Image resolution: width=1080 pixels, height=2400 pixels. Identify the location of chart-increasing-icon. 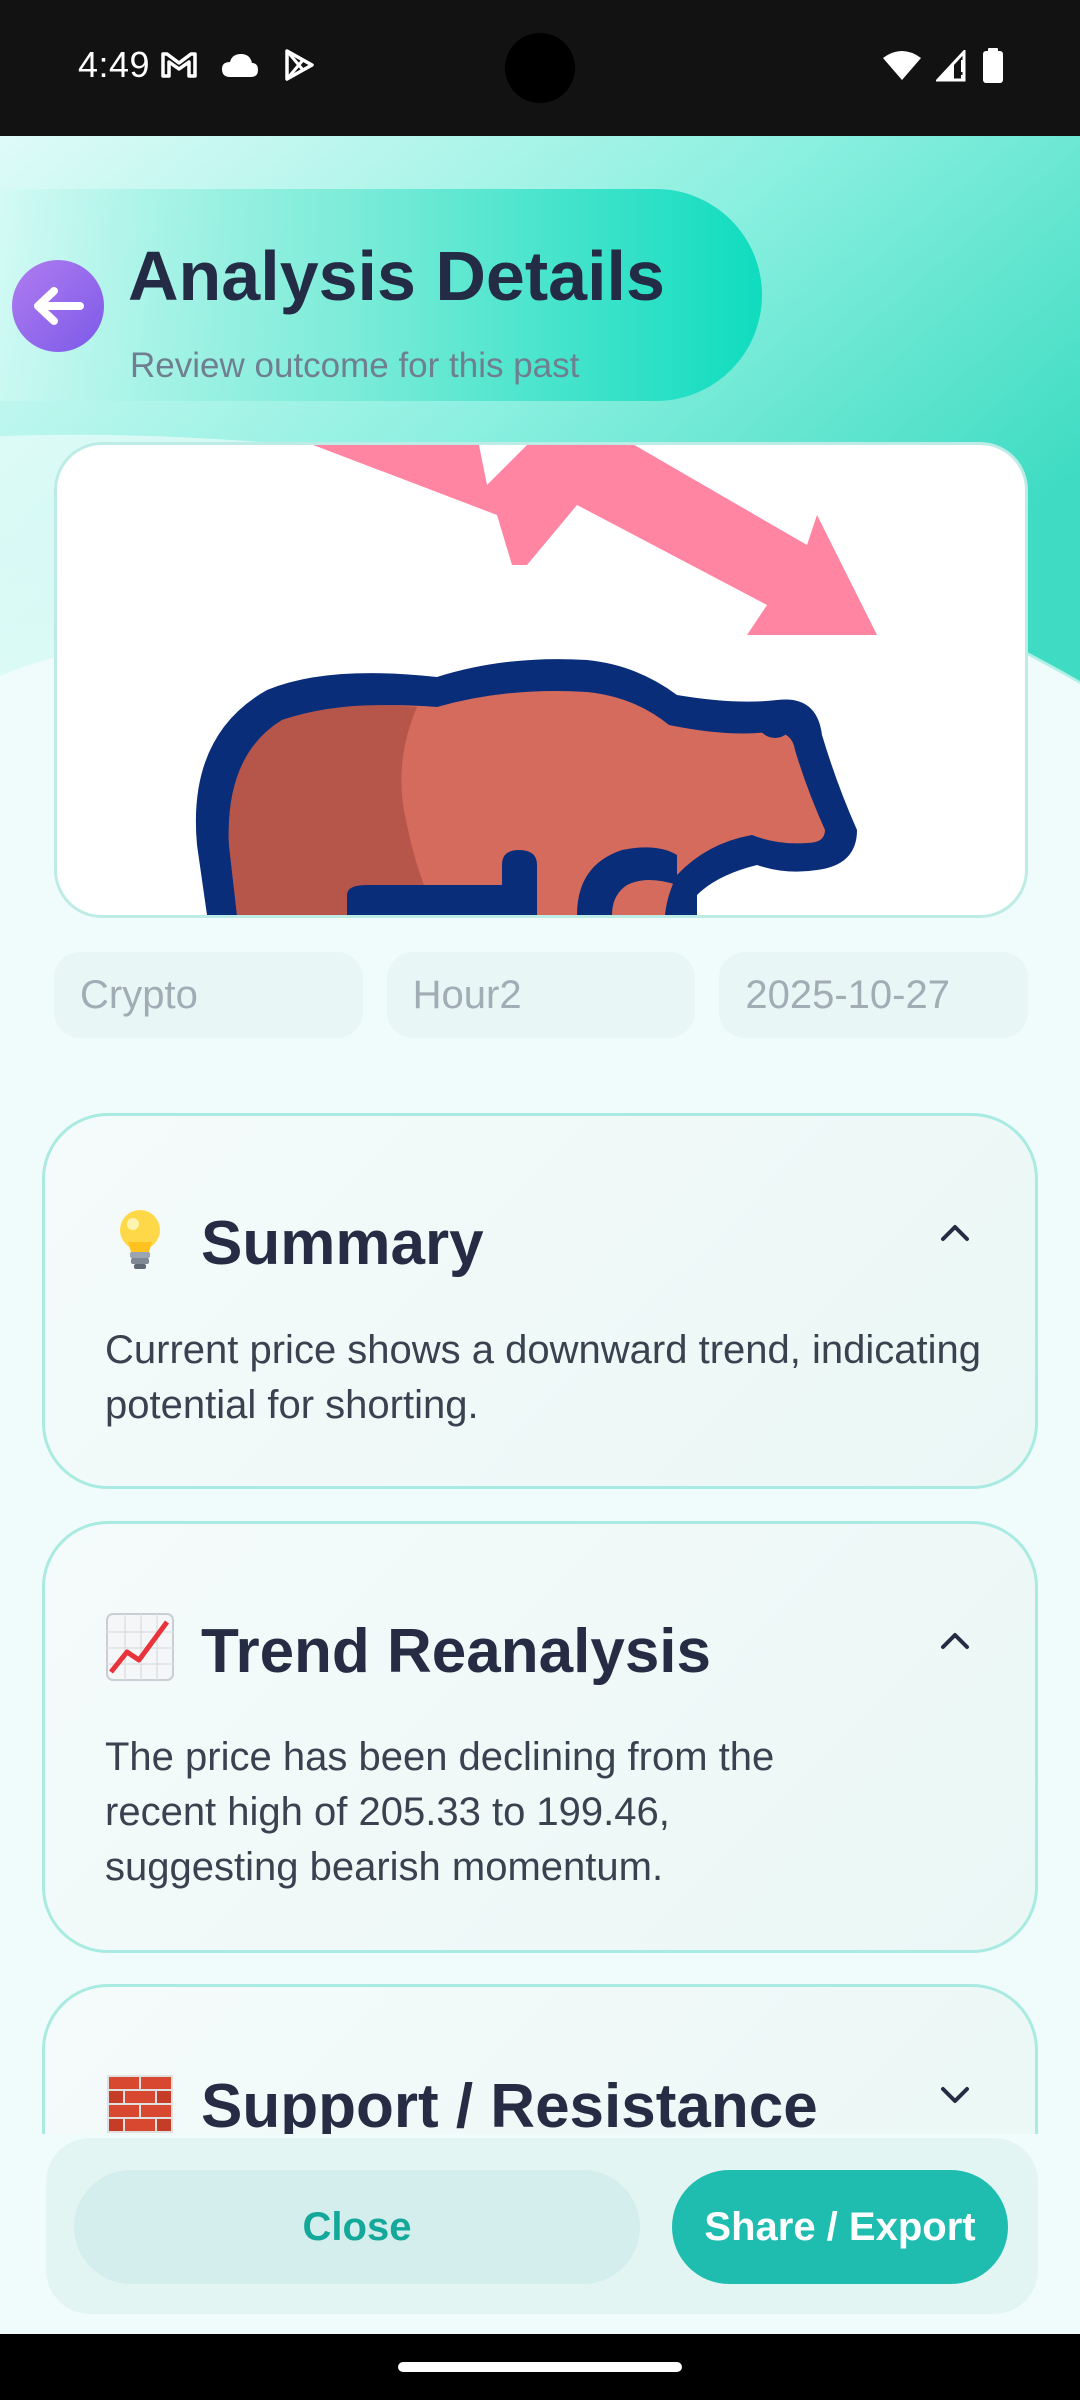
(140, 1647).